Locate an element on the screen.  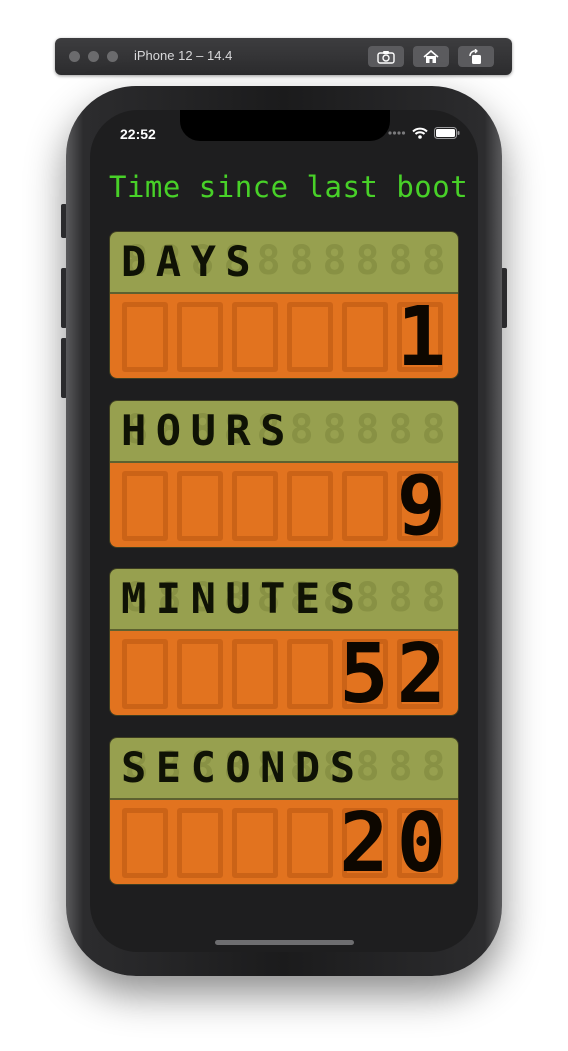
page-title: Time since last boot is located at coordinates (289, 187).